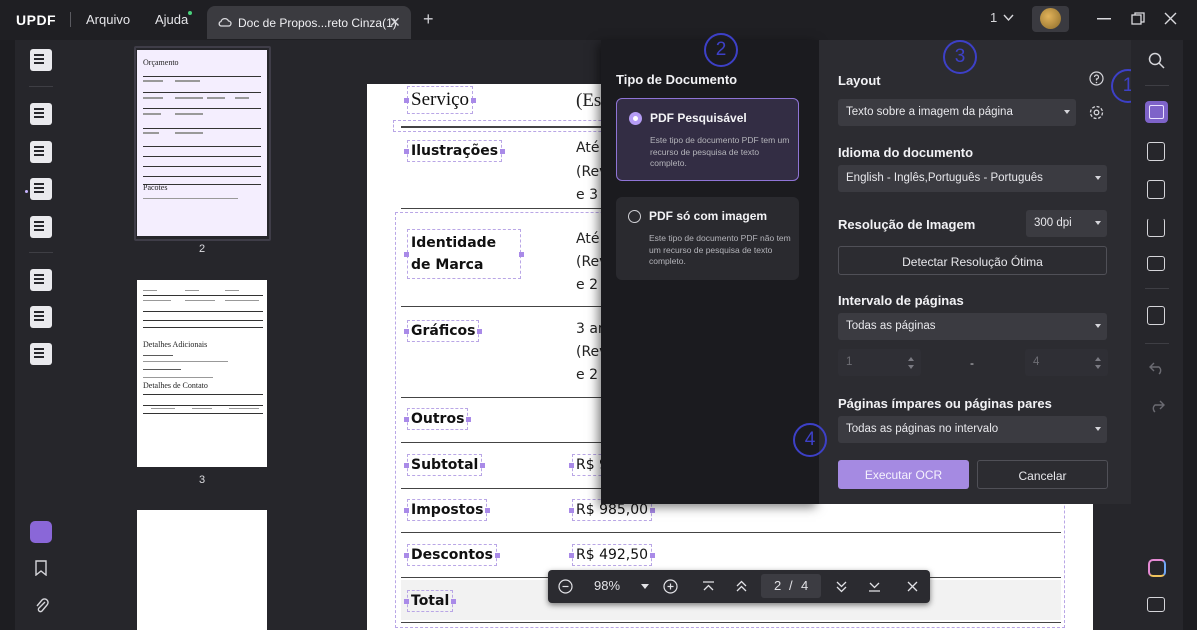 The width and height of the screenshot is (1197, 630). Describe the element at coordinates (1066, 362) in the screenshot. I see `range-to-stepper: 4` at that location.